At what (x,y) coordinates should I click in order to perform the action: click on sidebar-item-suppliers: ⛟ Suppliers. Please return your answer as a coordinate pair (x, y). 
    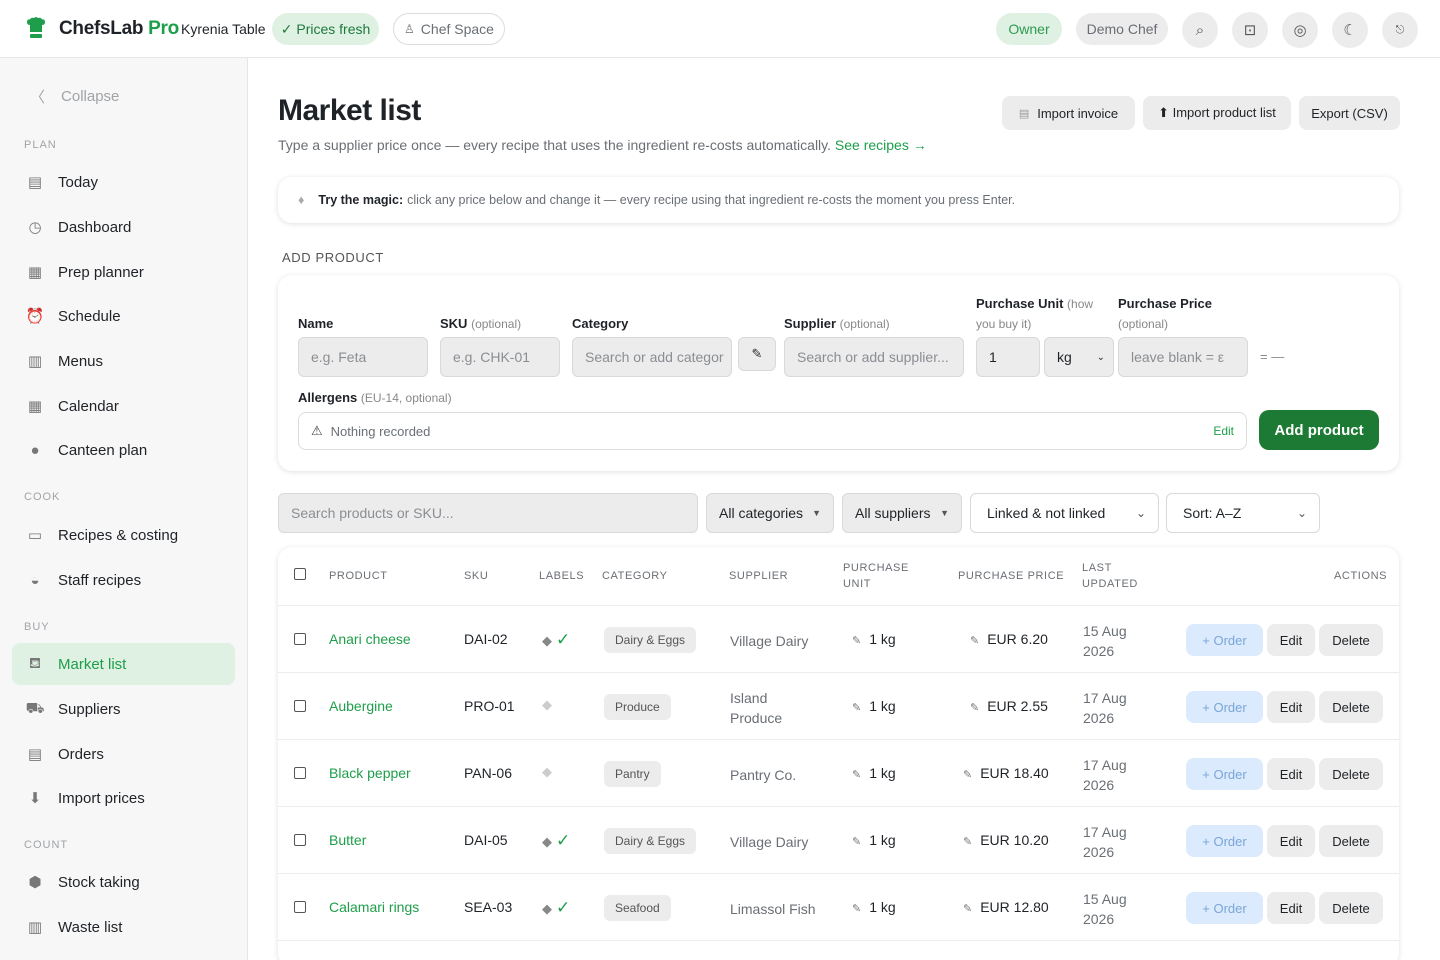
    Looking at the image, I should click on (123, 709).